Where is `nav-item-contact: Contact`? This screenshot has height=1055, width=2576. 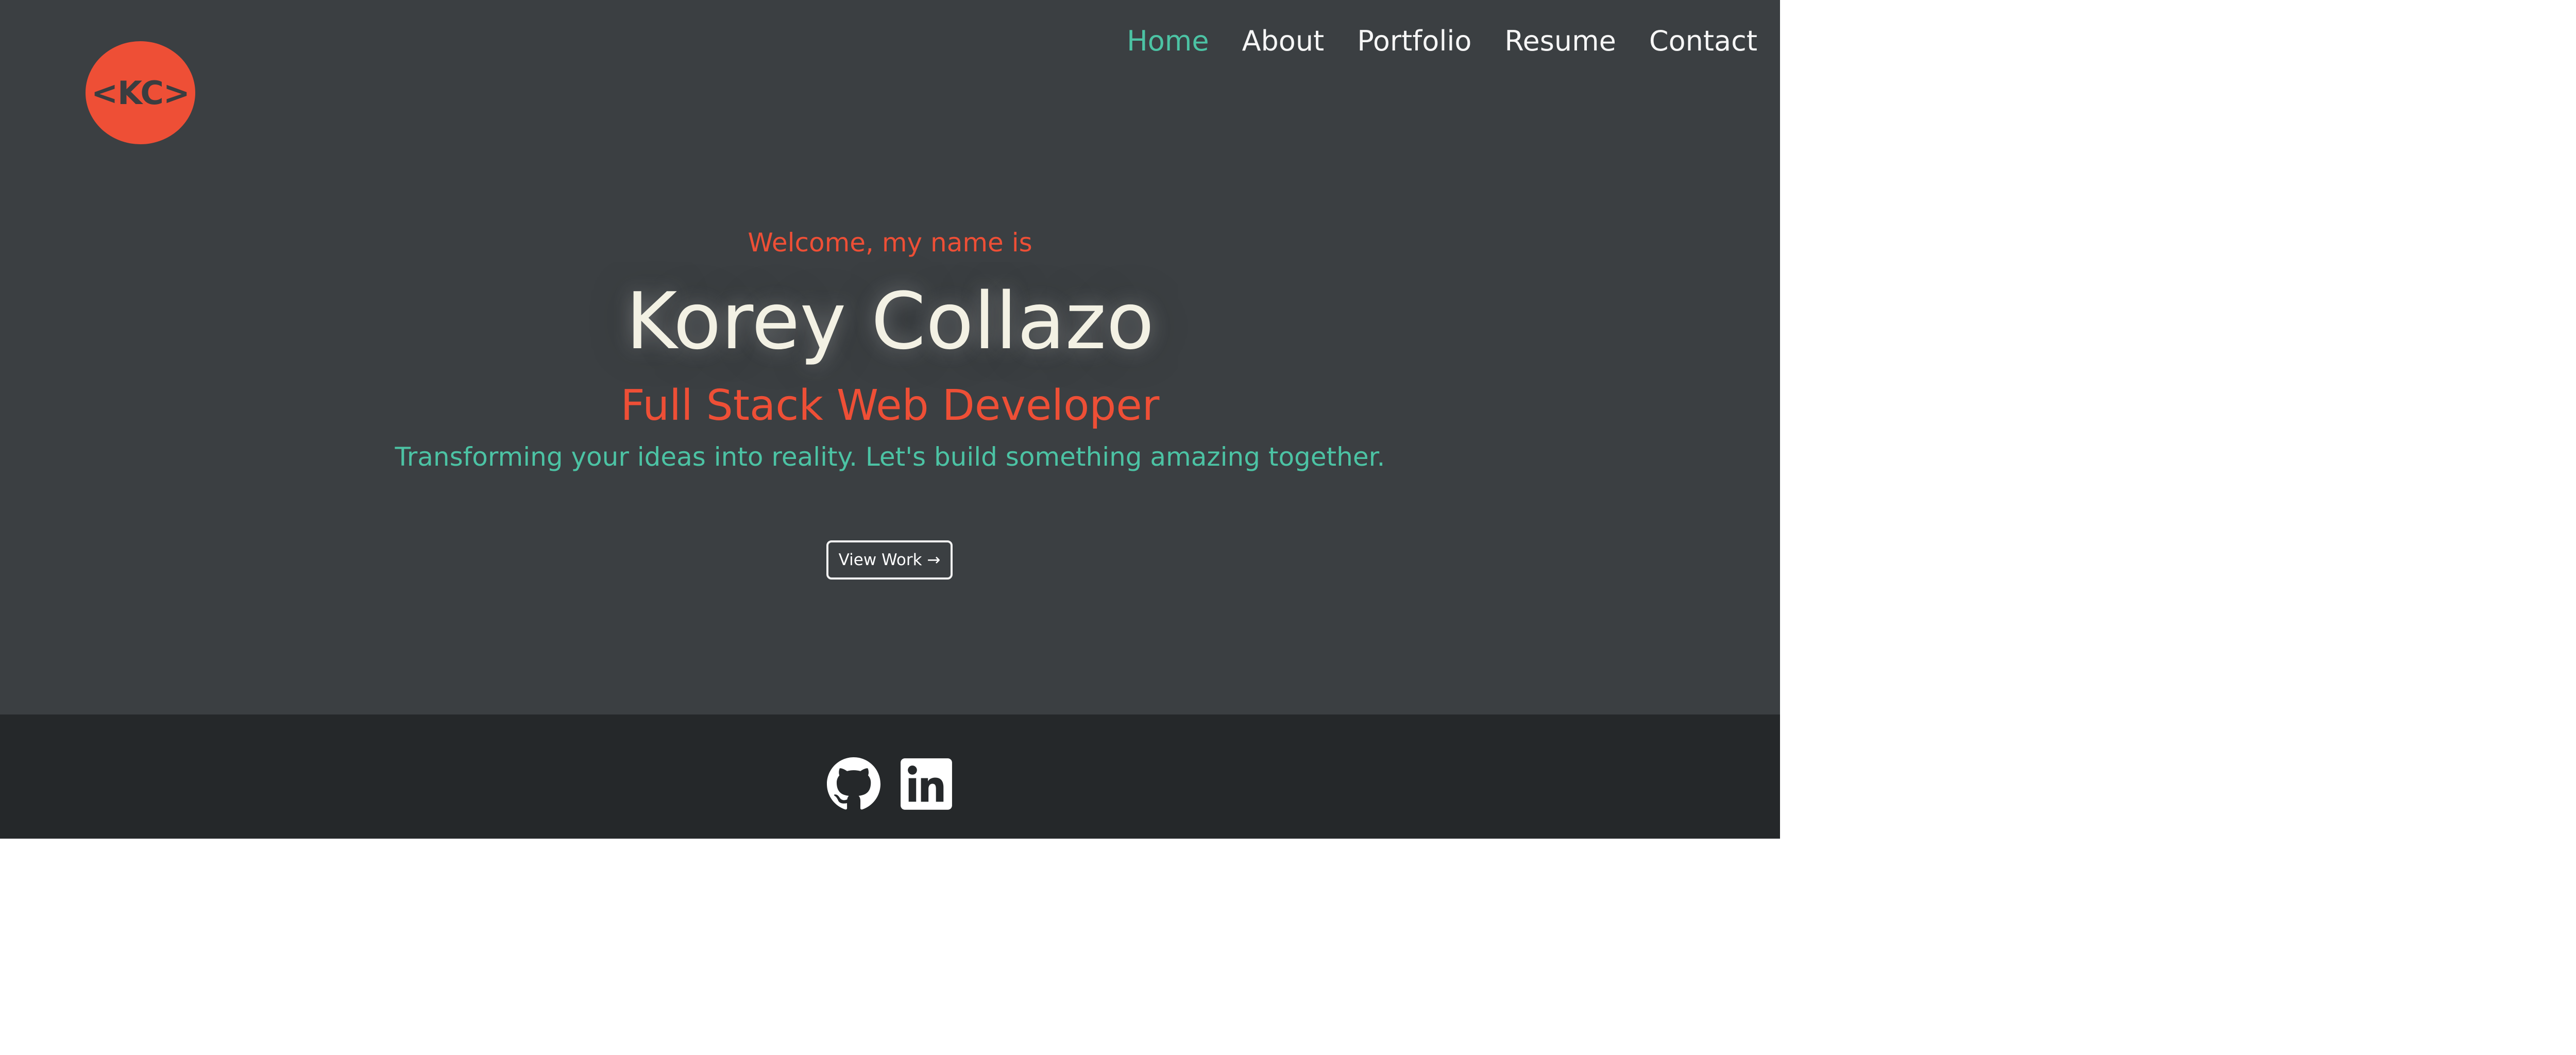
nav-item-contact: Contact is located at coordinates (1703, 41).